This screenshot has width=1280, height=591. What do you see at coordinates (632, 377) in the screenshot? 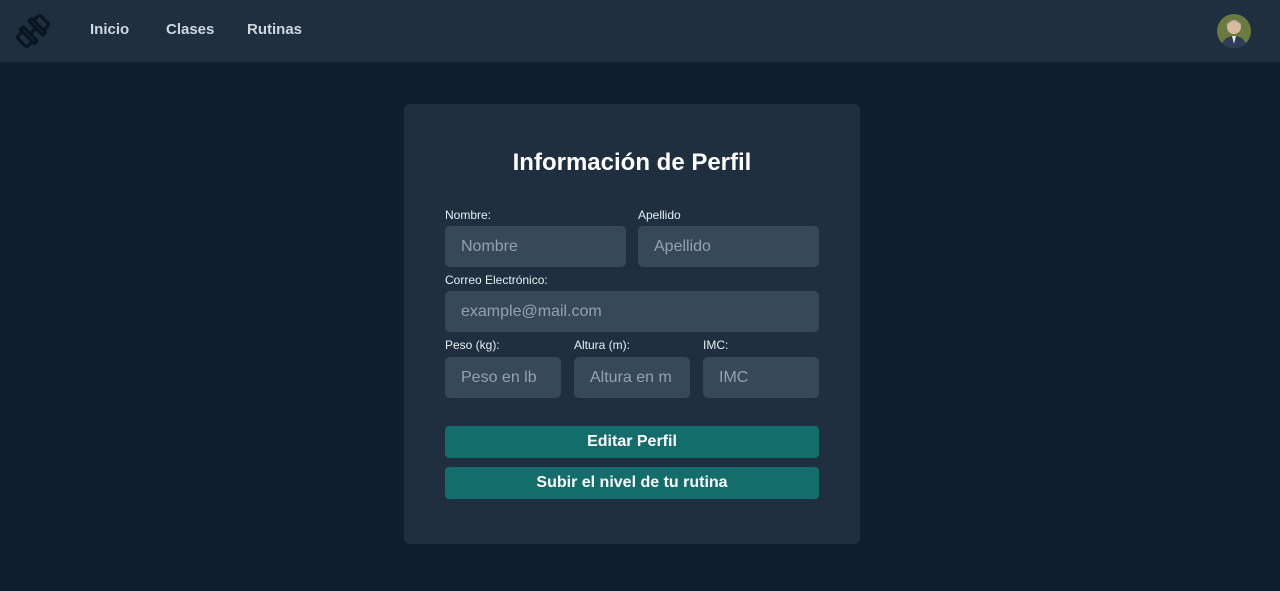
I see `altura-field` at bounding box center [632, 377].